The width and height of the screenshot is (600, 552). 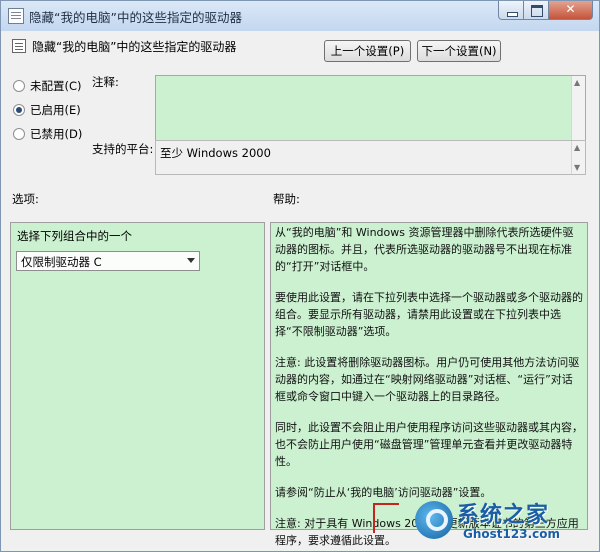 What do you see at coordinates (55, 110) in the screenshot?
I see `radio-label: 已启用(E)` at bounding box center [55, 110].